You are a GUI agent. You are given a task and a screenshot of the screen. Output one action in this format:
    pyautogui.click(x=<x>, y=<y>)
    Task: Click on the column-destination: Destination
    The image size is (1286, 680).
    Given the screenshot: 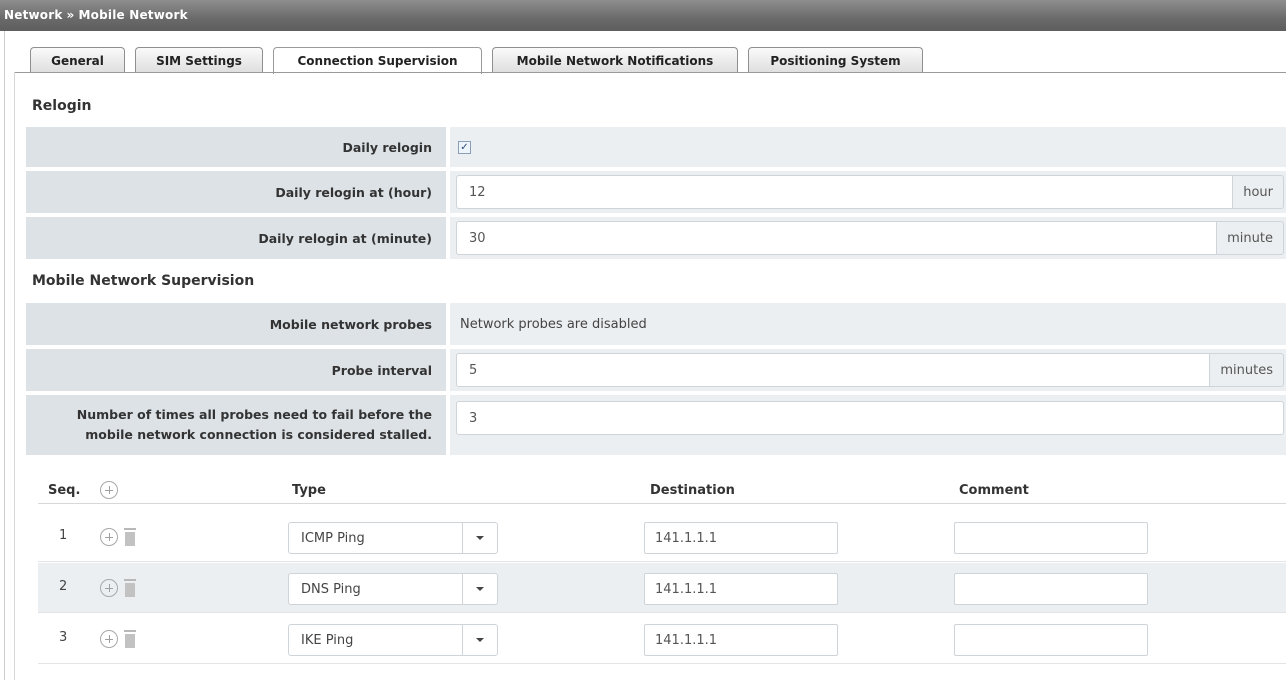 What is the action you would take?
    pyautogui.click(x=692, y=490)
    